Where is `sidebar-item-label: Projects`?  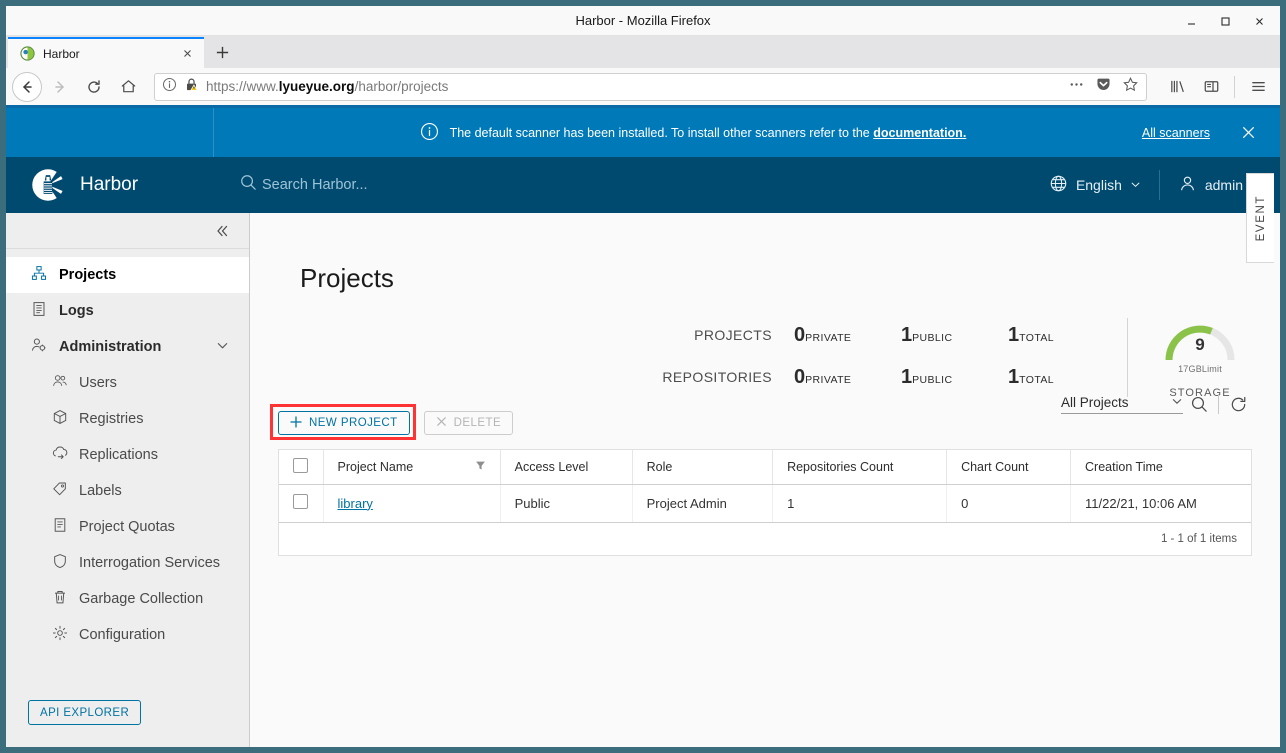 sidebar-item-label: Projects is located at coordinates (88, 275).